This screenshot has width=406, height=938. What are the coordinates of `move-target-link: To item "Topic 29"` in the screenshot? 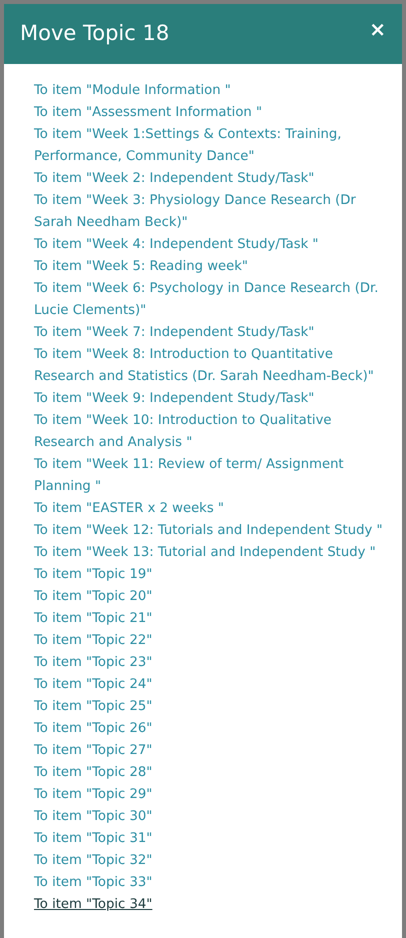 It's located at (211, 795).